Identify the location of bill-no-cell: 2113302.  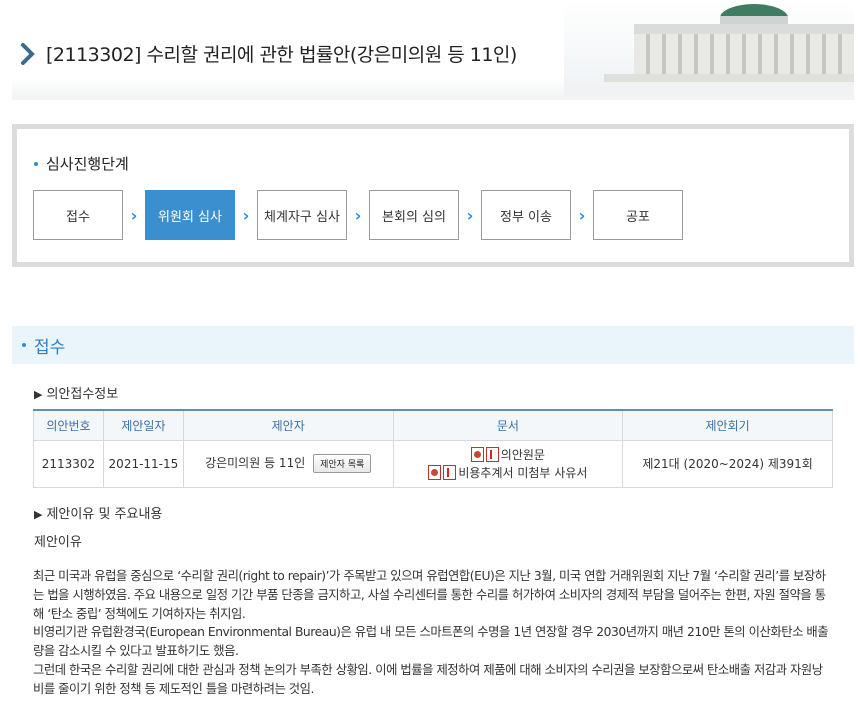
(68, 463).